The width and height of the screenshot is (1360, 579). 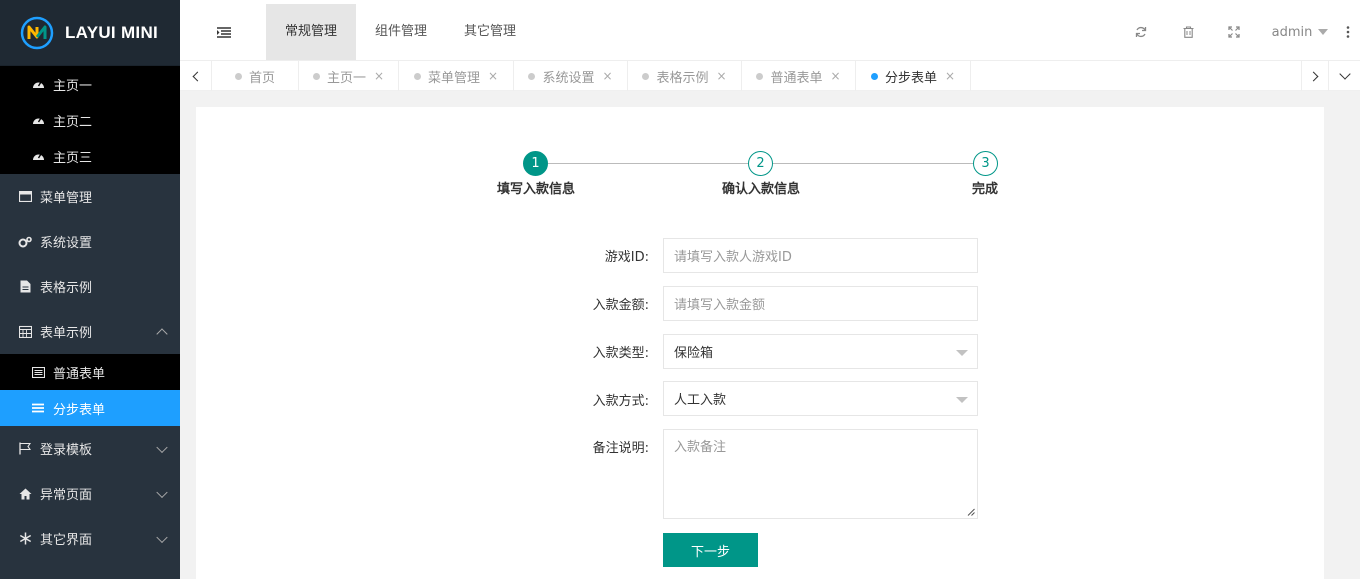 What do you see at coordinates (38, 408) in the screenshot?
I see `bars-icon` at bounding box center [38, 408].